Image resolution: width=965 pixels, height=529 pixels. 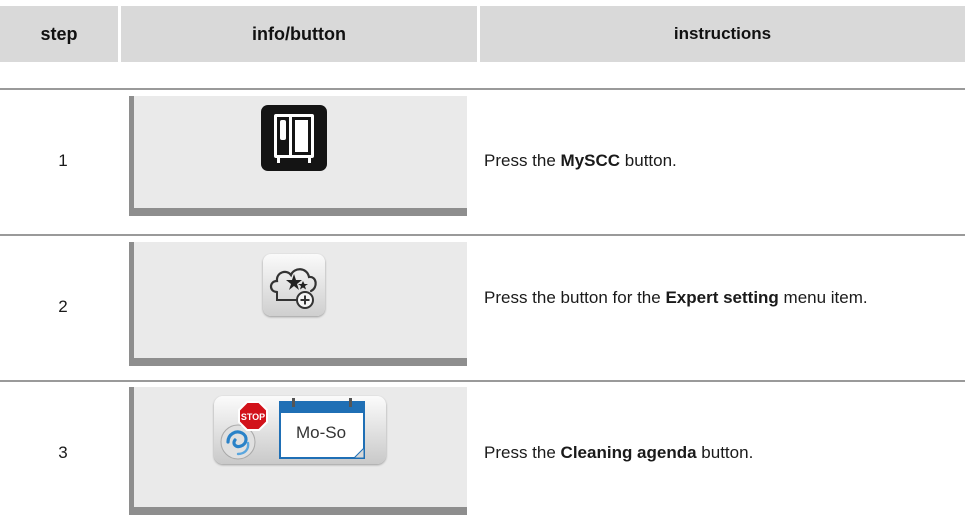 What do you see at coordinates (63, 452) in the screenshot?
I see `step-number: 3` at bounding box center [63, 452].